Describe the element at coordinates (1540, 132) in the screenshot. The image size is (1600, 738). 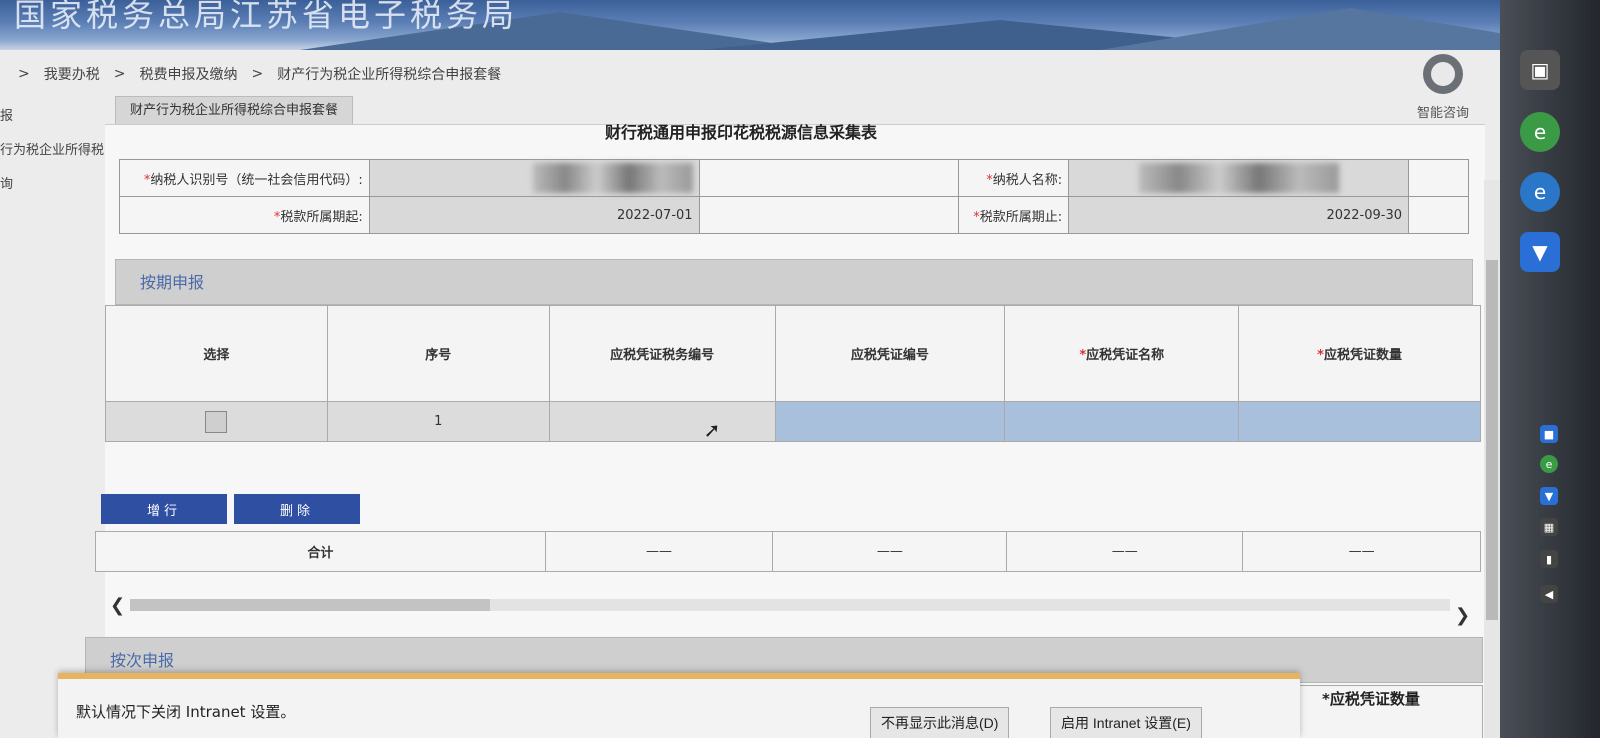
I see `browser-360-icon: e` at that location.